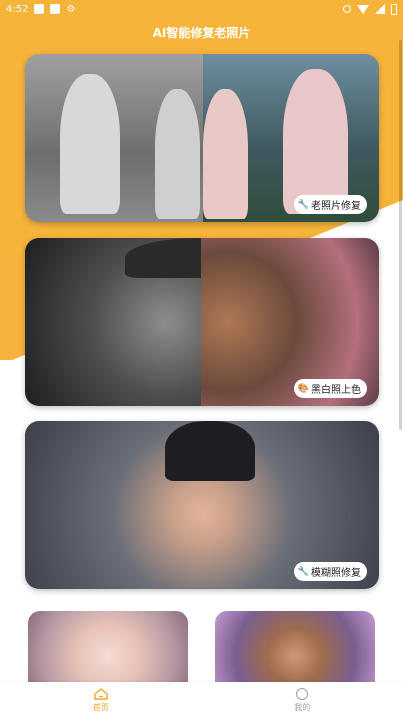 This screenshot has height=718, width=403. I want to click on bug-icon: ⚙, so click(71, 9).